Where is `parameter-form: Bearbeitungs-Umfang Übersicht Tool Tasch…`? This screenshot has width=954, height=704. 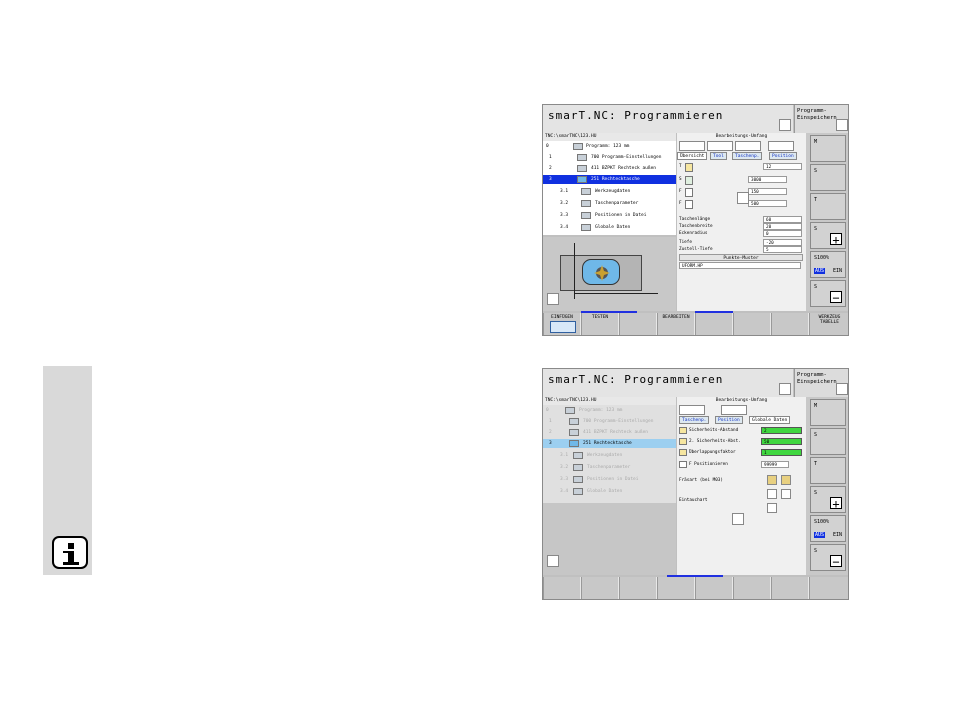
parameter-form: Bearbeitungs-Umfang Übersicht Tool Tasch… is located at coordinates (741, 222).